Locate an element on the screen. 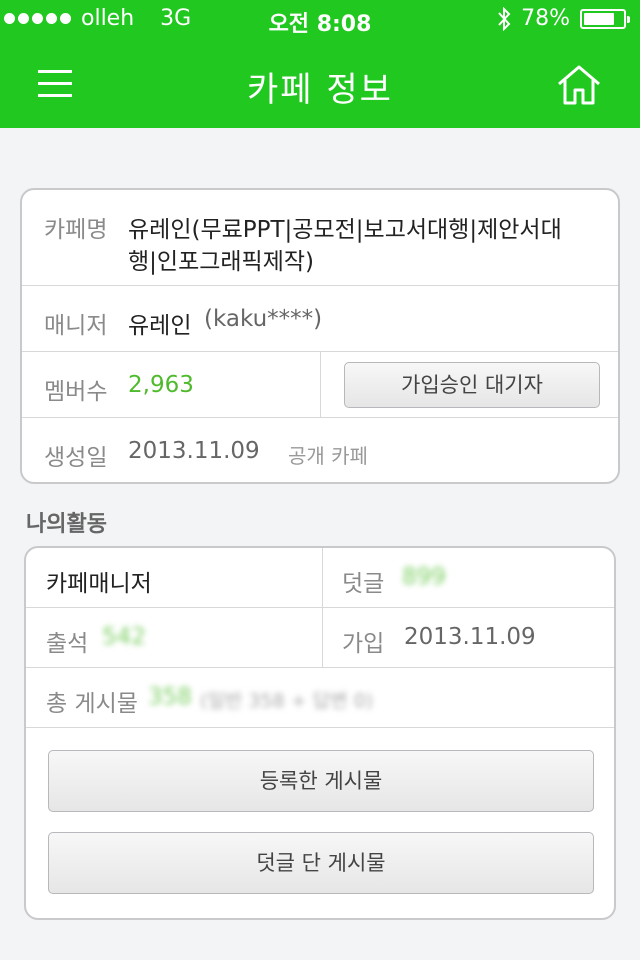  manager-row: 매니저 유레인 (kaku****) is located at coordinates (320, 319).